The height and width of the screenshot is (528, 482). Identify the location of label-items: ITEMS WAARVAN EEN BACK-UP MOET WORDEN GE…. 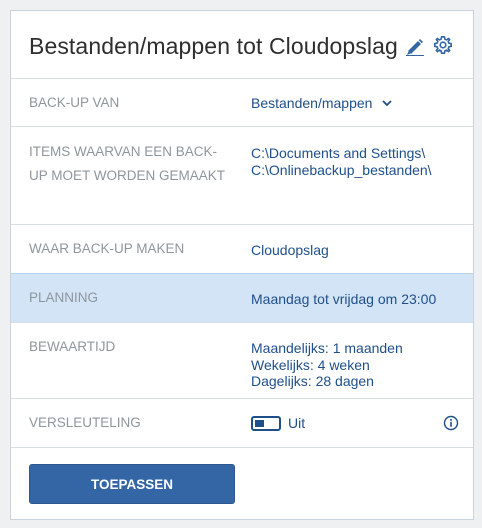
(127, 163).